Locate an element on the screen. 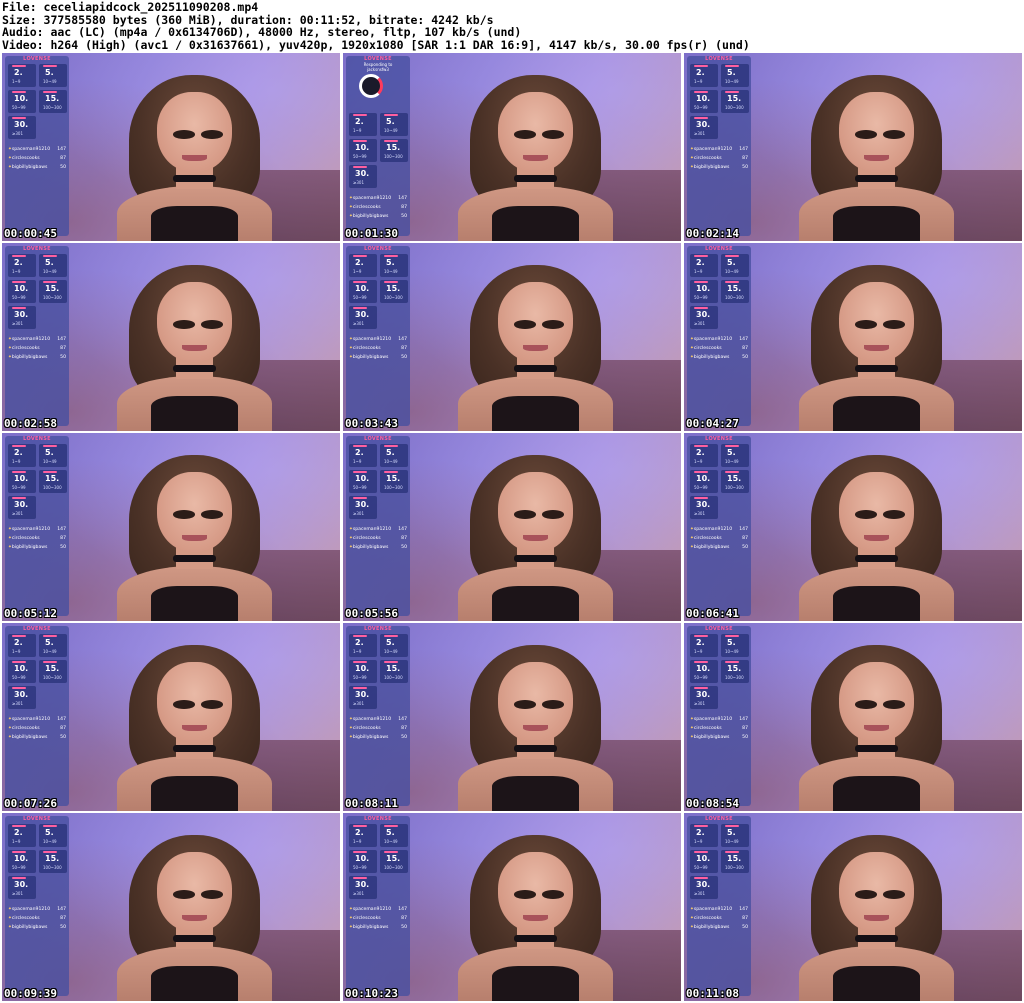  tip-tile: 10. 50~99 is located at coordinates (704, 671).